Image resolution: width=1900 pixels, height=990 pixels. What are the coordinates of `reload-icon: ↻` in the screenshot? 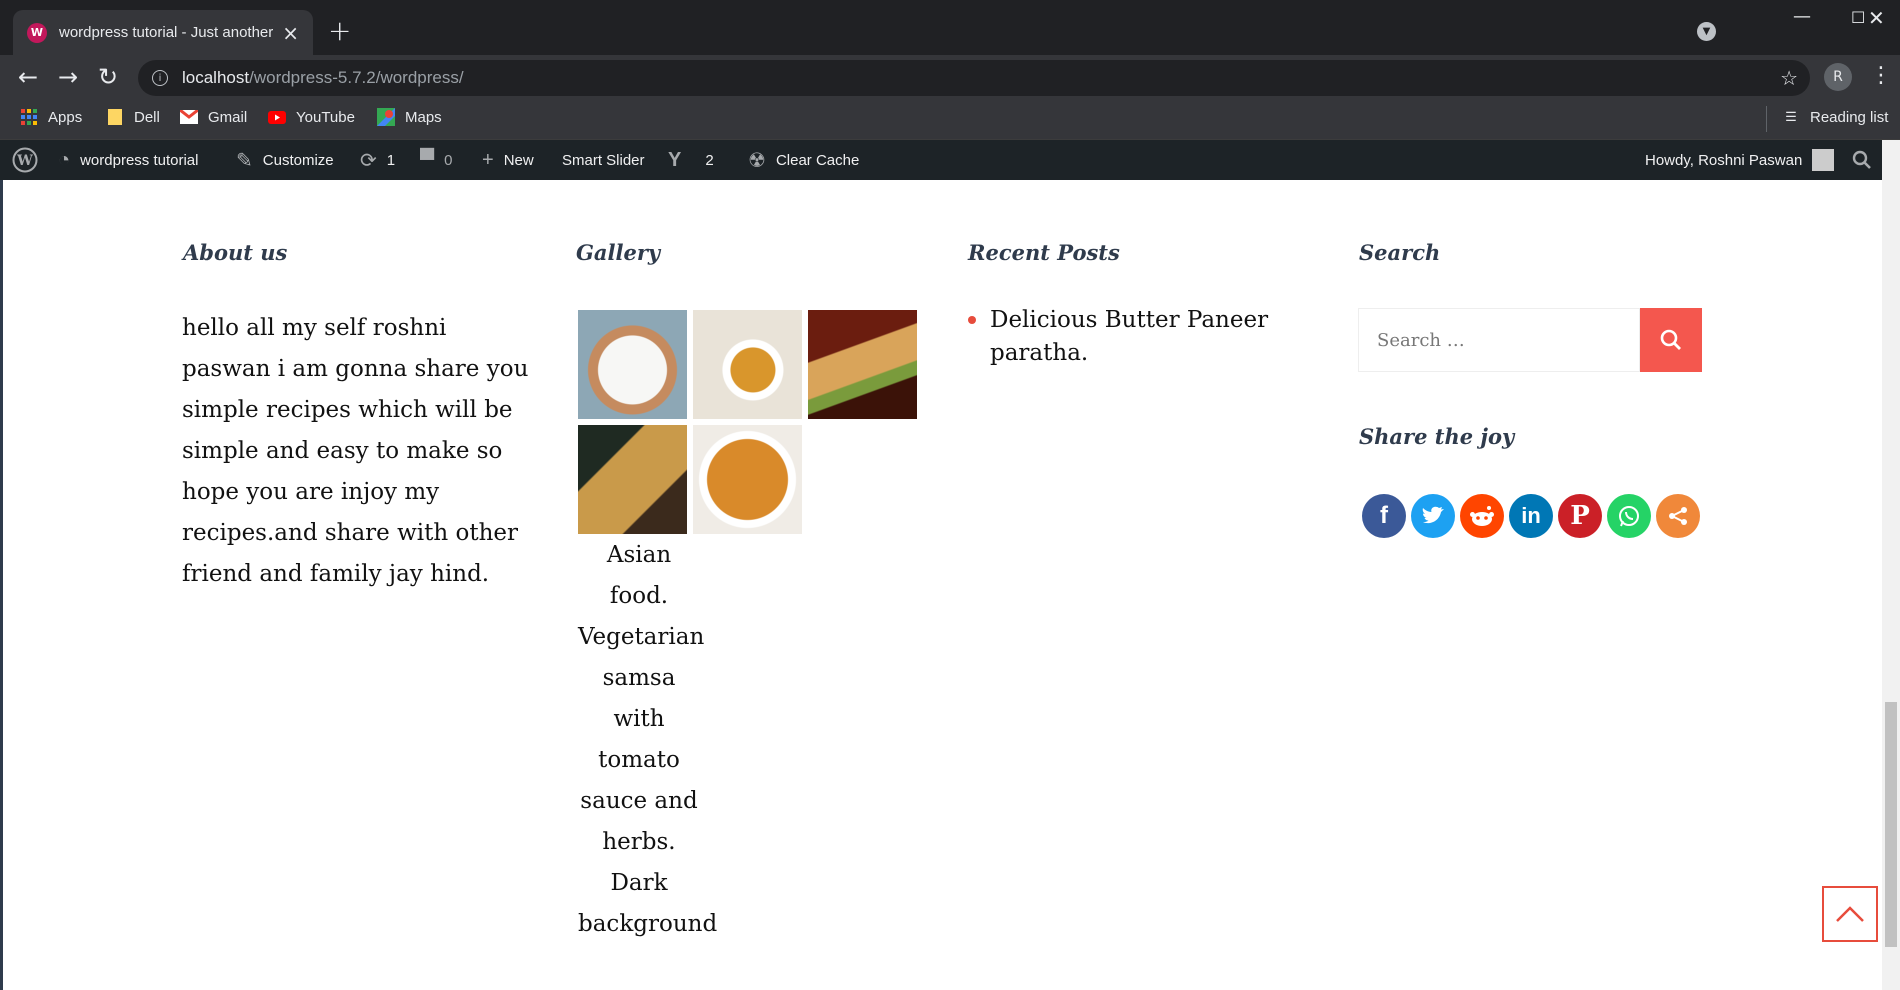 It's located at (108, 77).